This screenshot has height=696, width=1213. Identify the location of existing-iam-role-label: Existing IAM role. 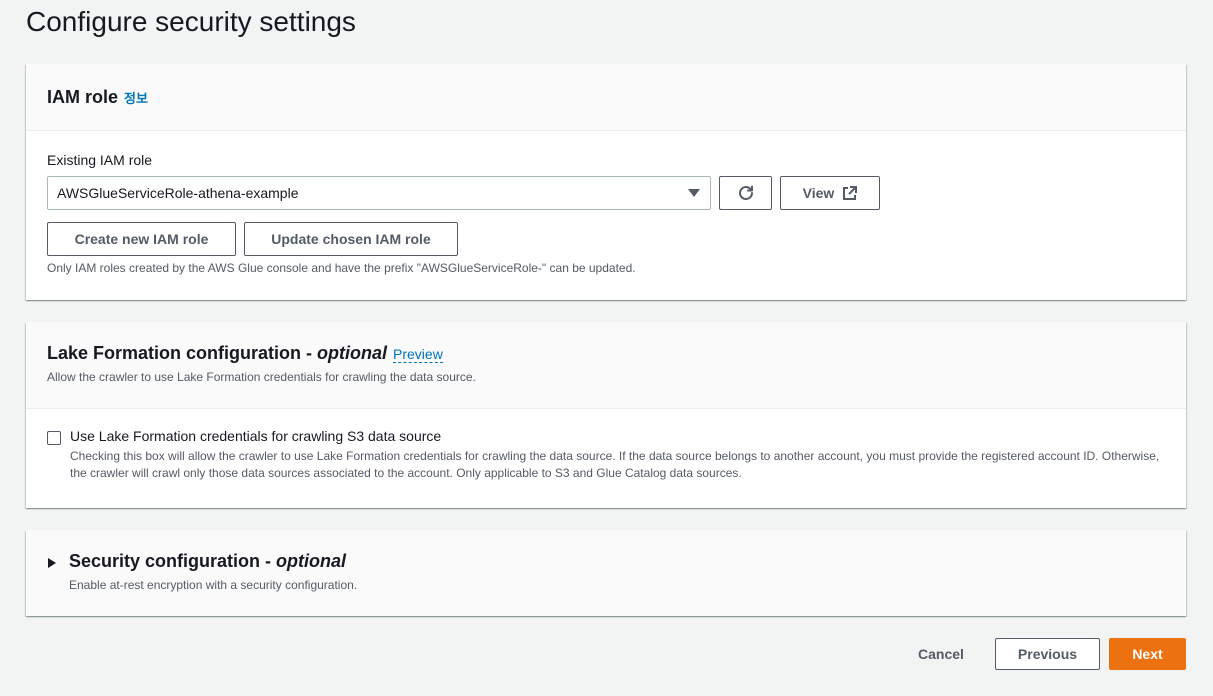
(100, 160).